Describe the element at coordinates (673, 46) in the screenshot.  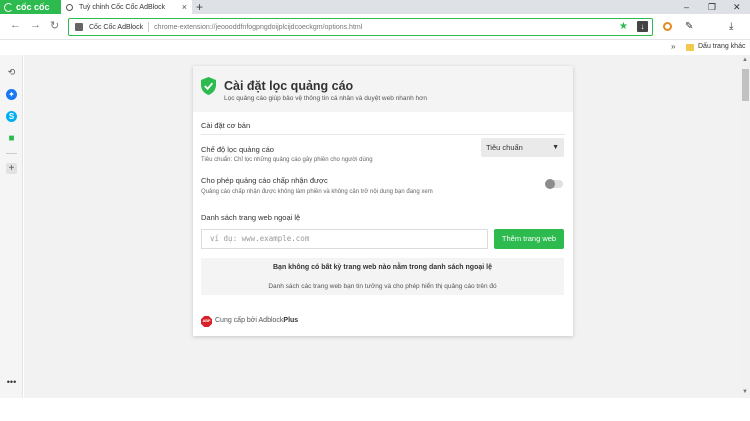
I see `bookmarks-overflow-button: »` at that location.